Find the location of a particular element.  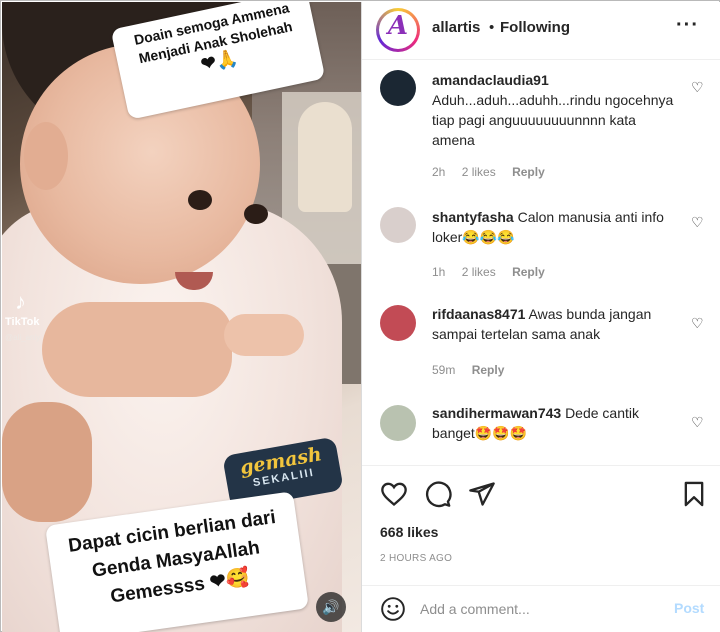

adult-hand is located at coordinates (137, 349).